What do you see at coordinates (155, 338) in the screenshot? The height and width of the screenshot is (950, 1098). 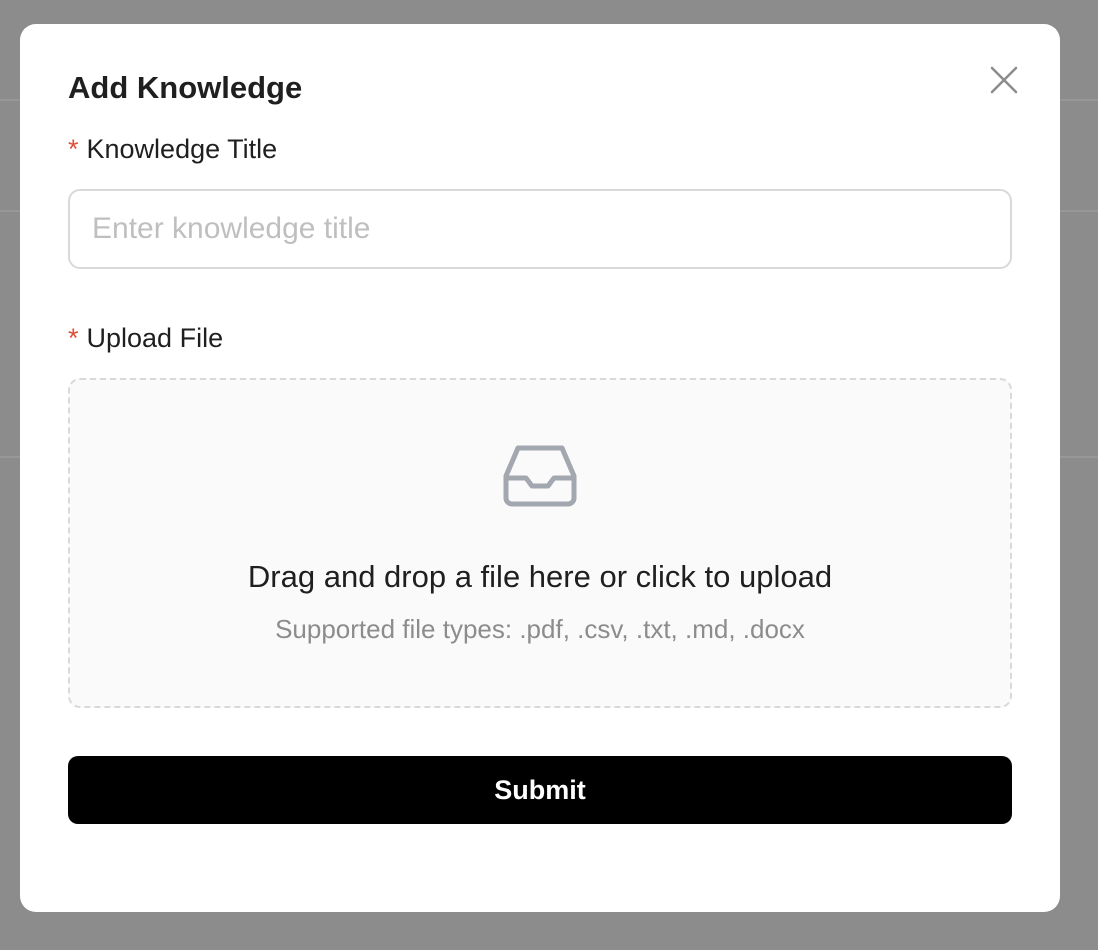 I see `upload-file-label-text: Upload File` at bounding box center [155, 338].